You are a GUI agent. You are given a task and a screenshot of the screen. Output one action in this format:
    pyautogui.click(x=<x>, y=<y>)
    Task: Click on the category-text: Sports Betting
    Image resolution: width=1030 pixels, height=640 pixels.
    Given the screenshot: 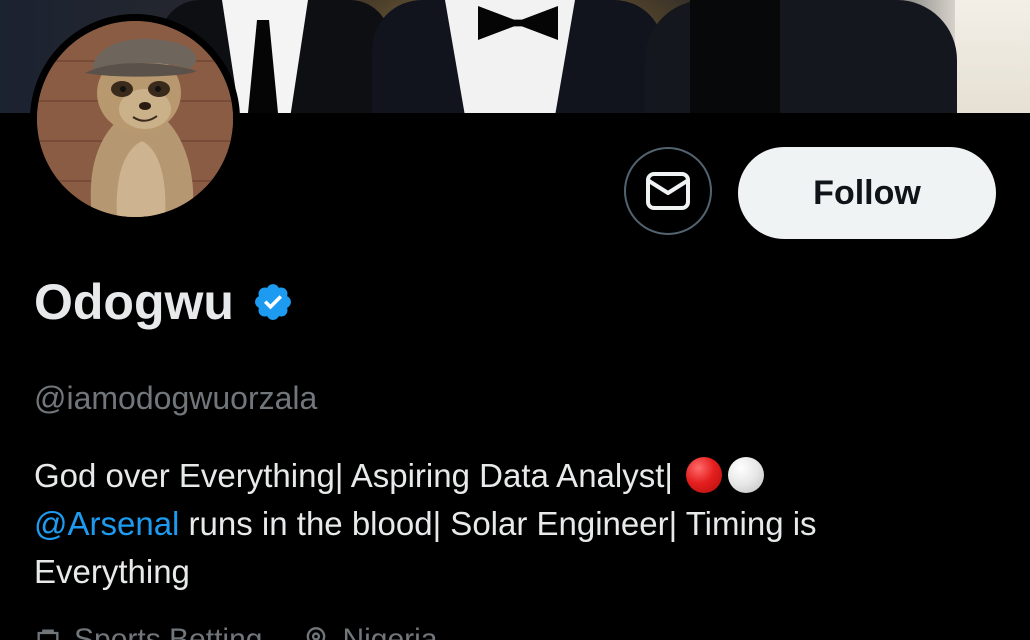 What is the action you would take?
    pyautogui.click(x=168, y=631)
    